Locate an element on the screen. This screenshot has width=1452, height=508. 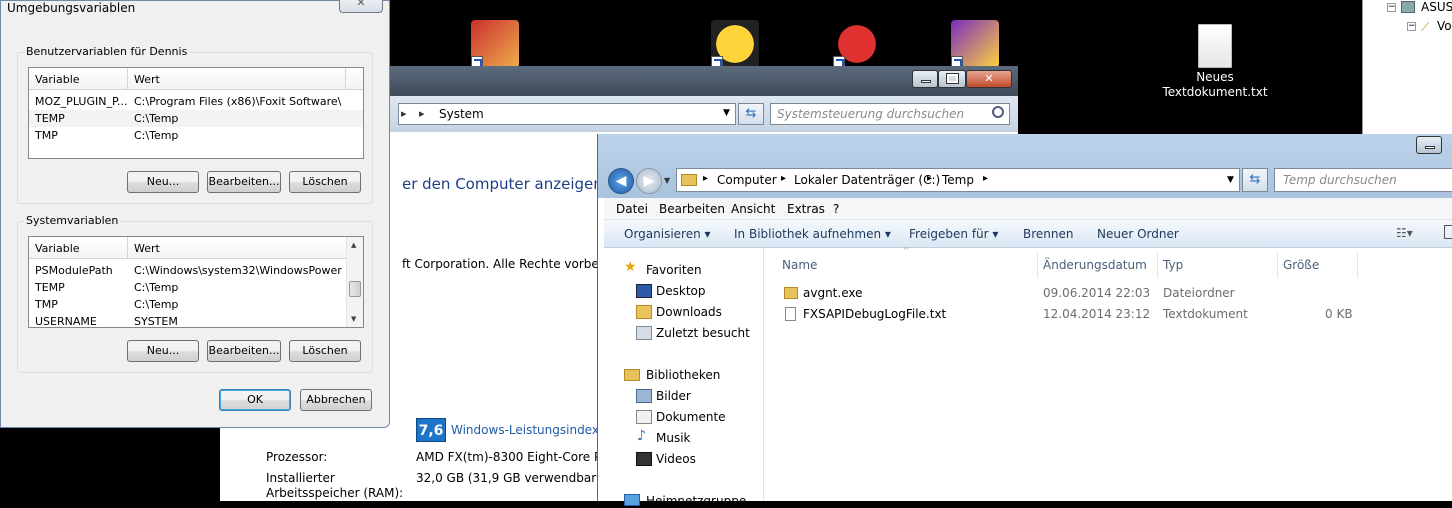
nav-documents: Dokumente is located at coordinates (691, 417).